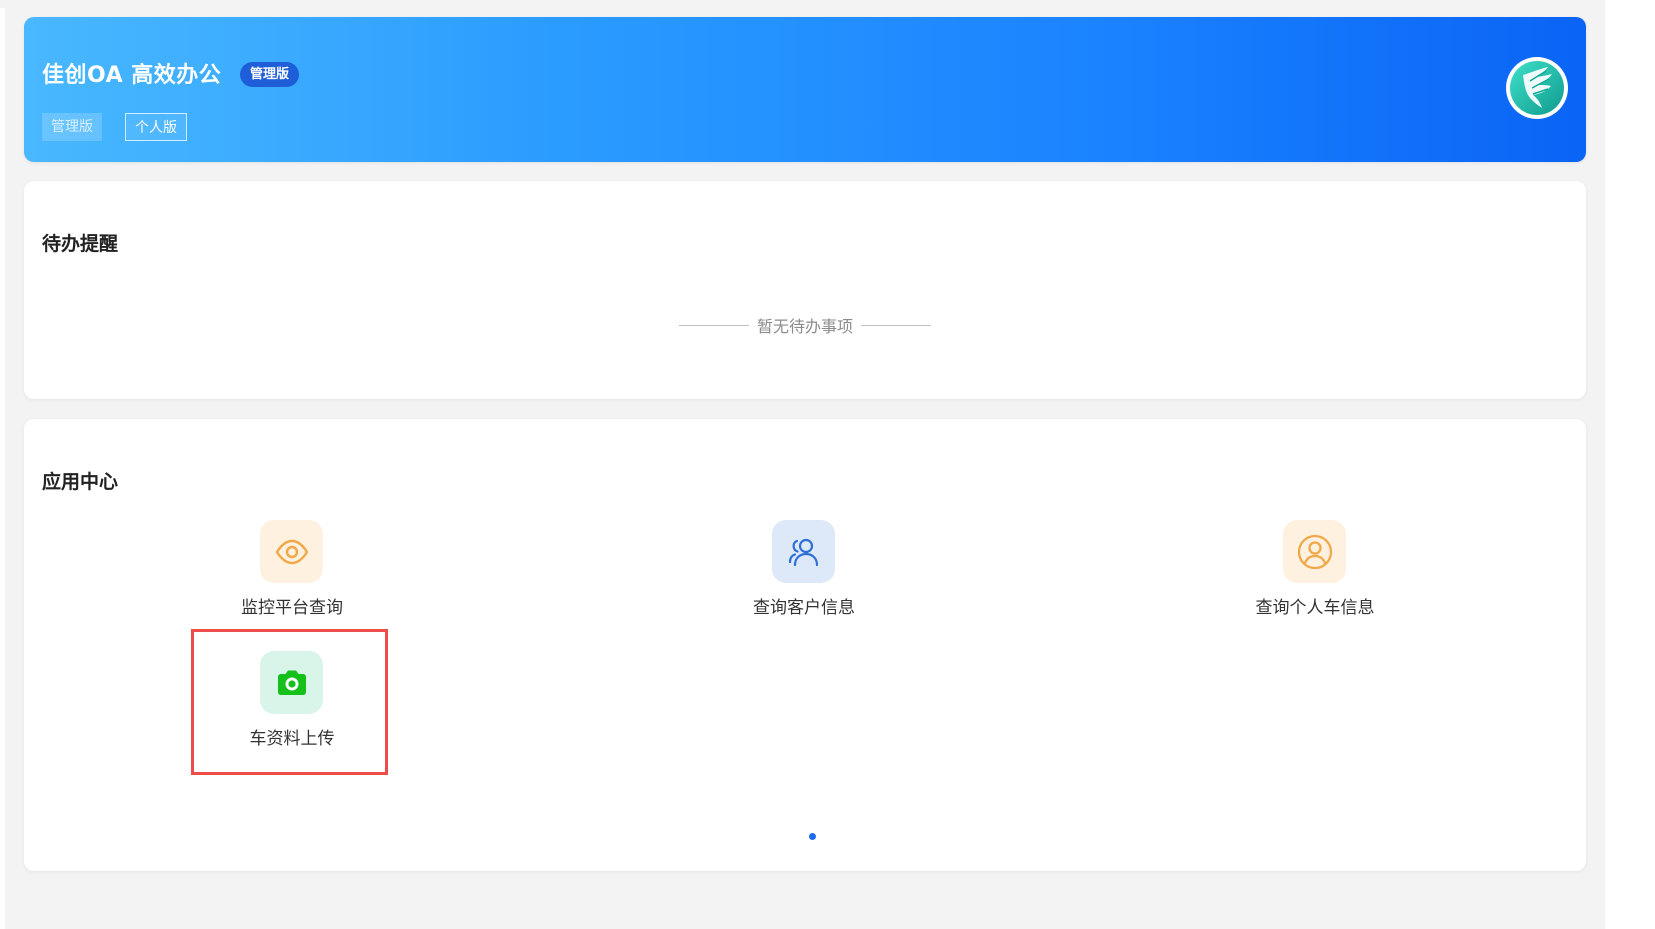 This screenshot has height=929, width=1655. Describe the element at coordinates (805, 89) in the screenshot. I see `header-banner: 佳创OA 高效办公 管理版 管理版 个人版` at that location.